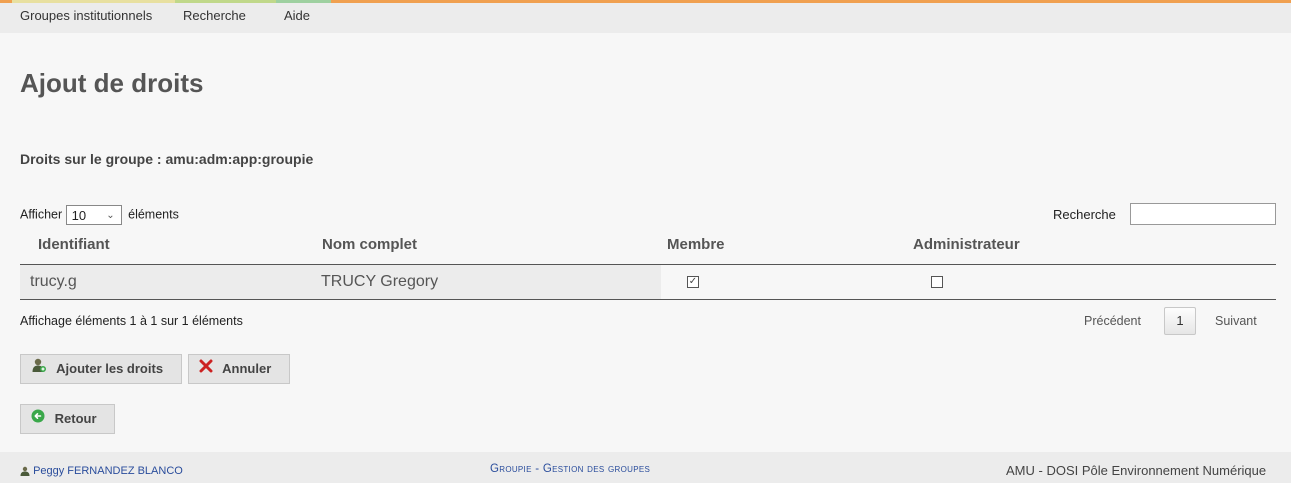 Image resolution: width=1291 pixels, height=483 pixels. Describe the element at coordinates (966, 244) in the screenshot. I see `column-header-administrateur: Administrateur` at that location.